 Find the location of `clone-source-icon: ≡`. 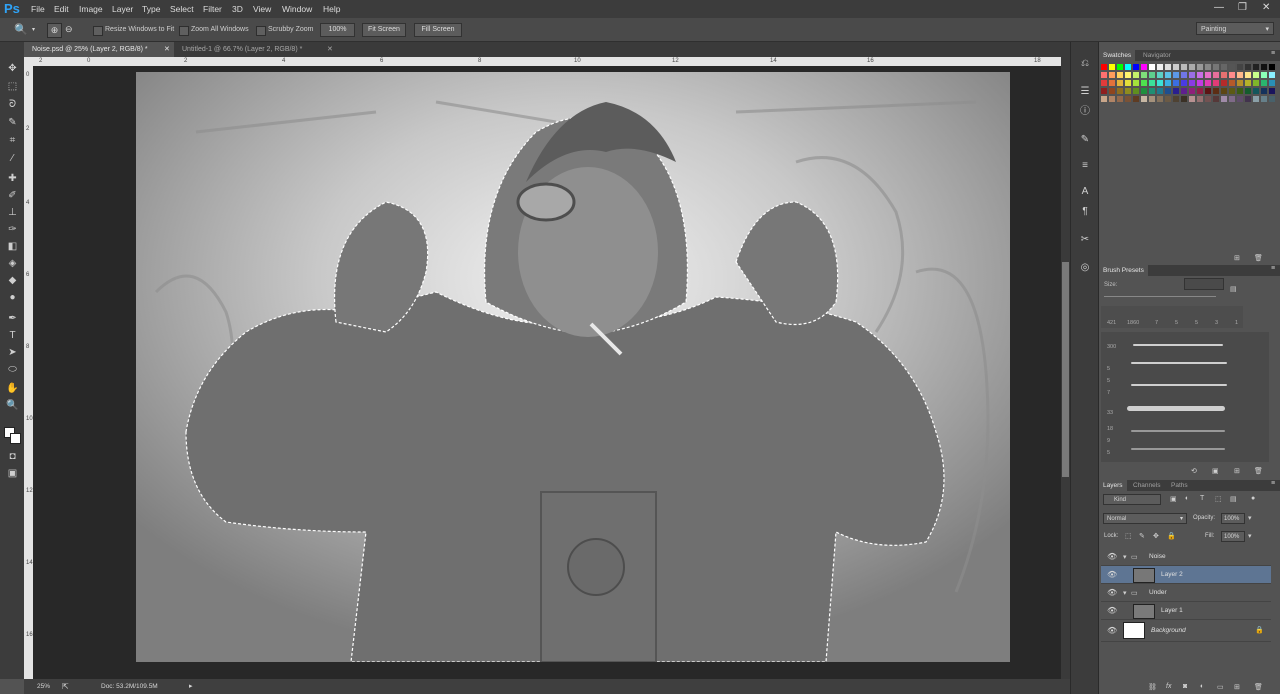

clone-source-icon: ≡ is located at coordinates (1085, 166).